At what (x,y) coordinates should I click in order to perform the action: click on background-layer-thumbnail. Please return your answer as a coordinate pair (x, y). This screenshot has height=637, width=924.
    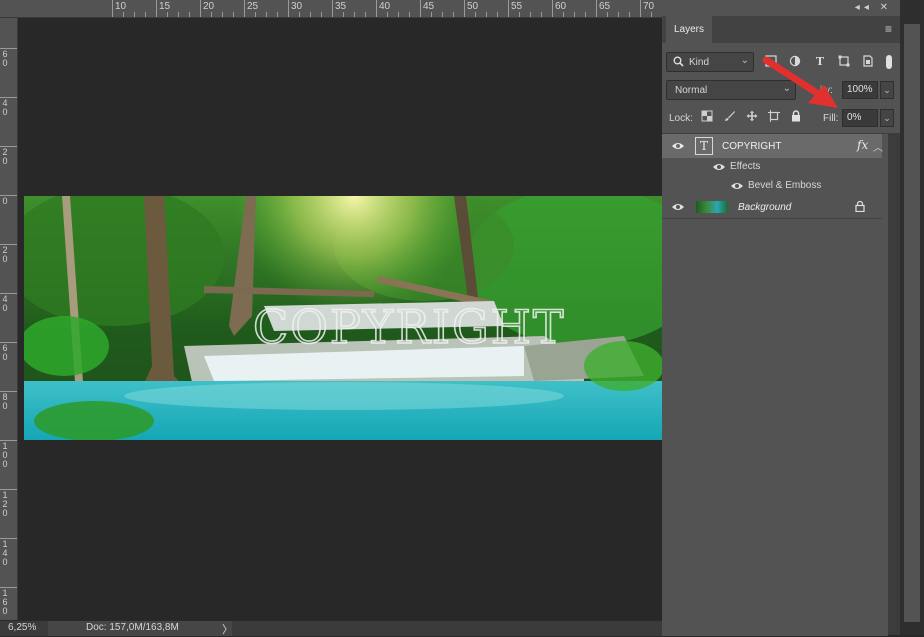
    Looking at the image, I should click on (712, 207).